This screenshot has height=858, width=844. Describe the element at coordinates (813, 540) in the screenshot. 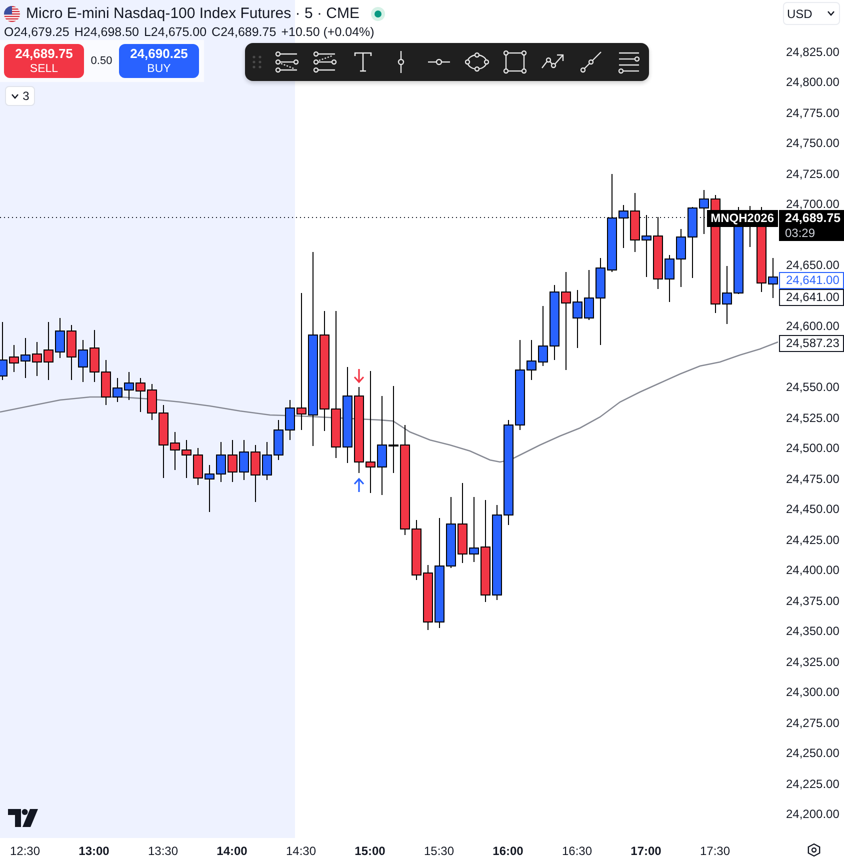

I see `price-axis-label: 24,425.00` at that location.